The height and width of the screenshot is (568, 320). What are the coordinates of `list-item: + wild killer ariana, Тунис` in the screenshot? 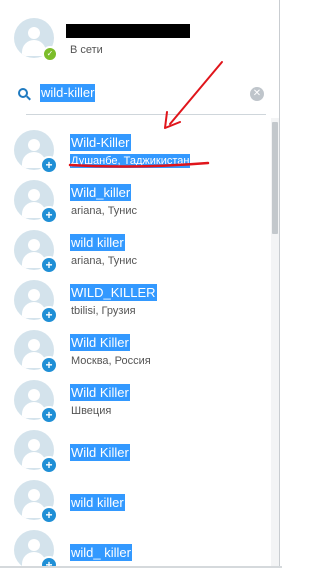 It's located at (139, 249).